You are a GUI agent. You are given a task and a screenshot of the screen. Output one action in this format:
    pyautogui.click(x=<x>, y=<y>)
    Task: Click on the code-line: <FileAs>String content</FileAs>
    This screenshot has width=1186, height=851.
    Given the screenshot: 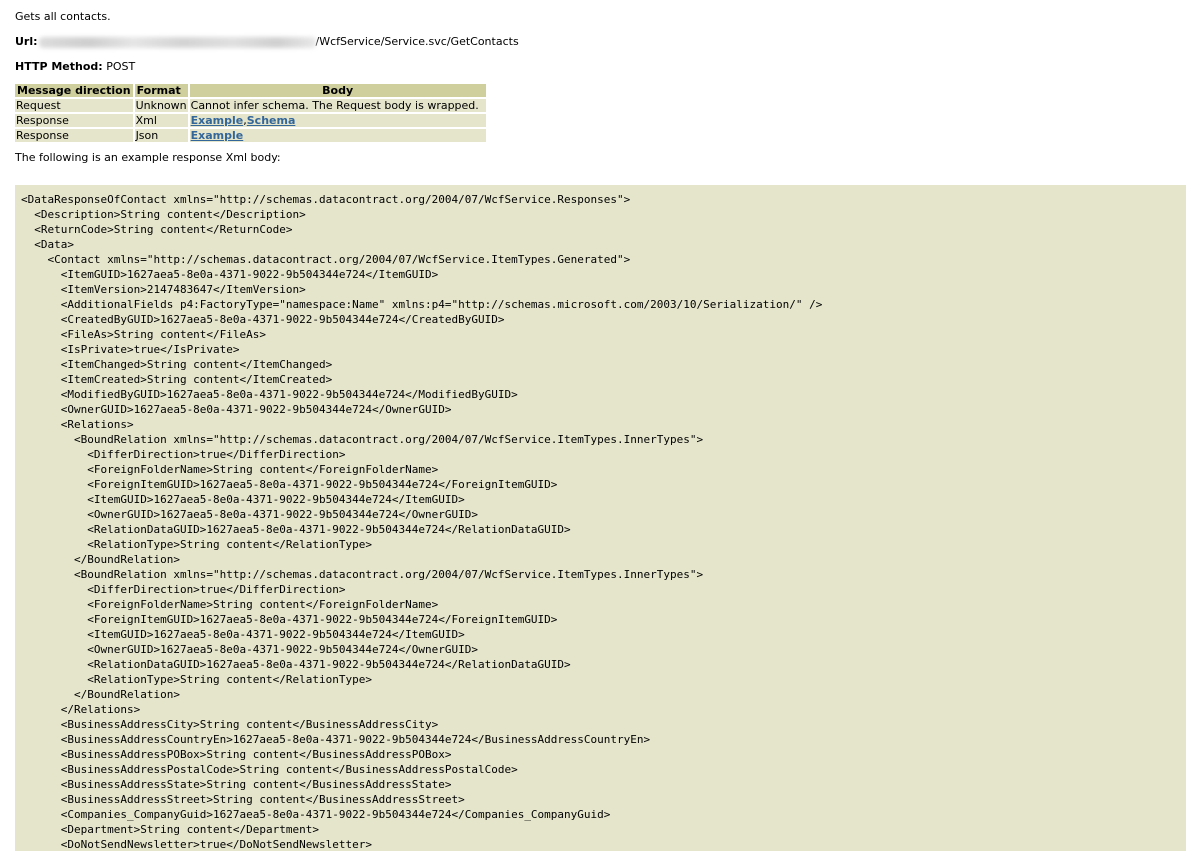 What is the action you would take?
    pyautogui.click(x=144, y=334)
    